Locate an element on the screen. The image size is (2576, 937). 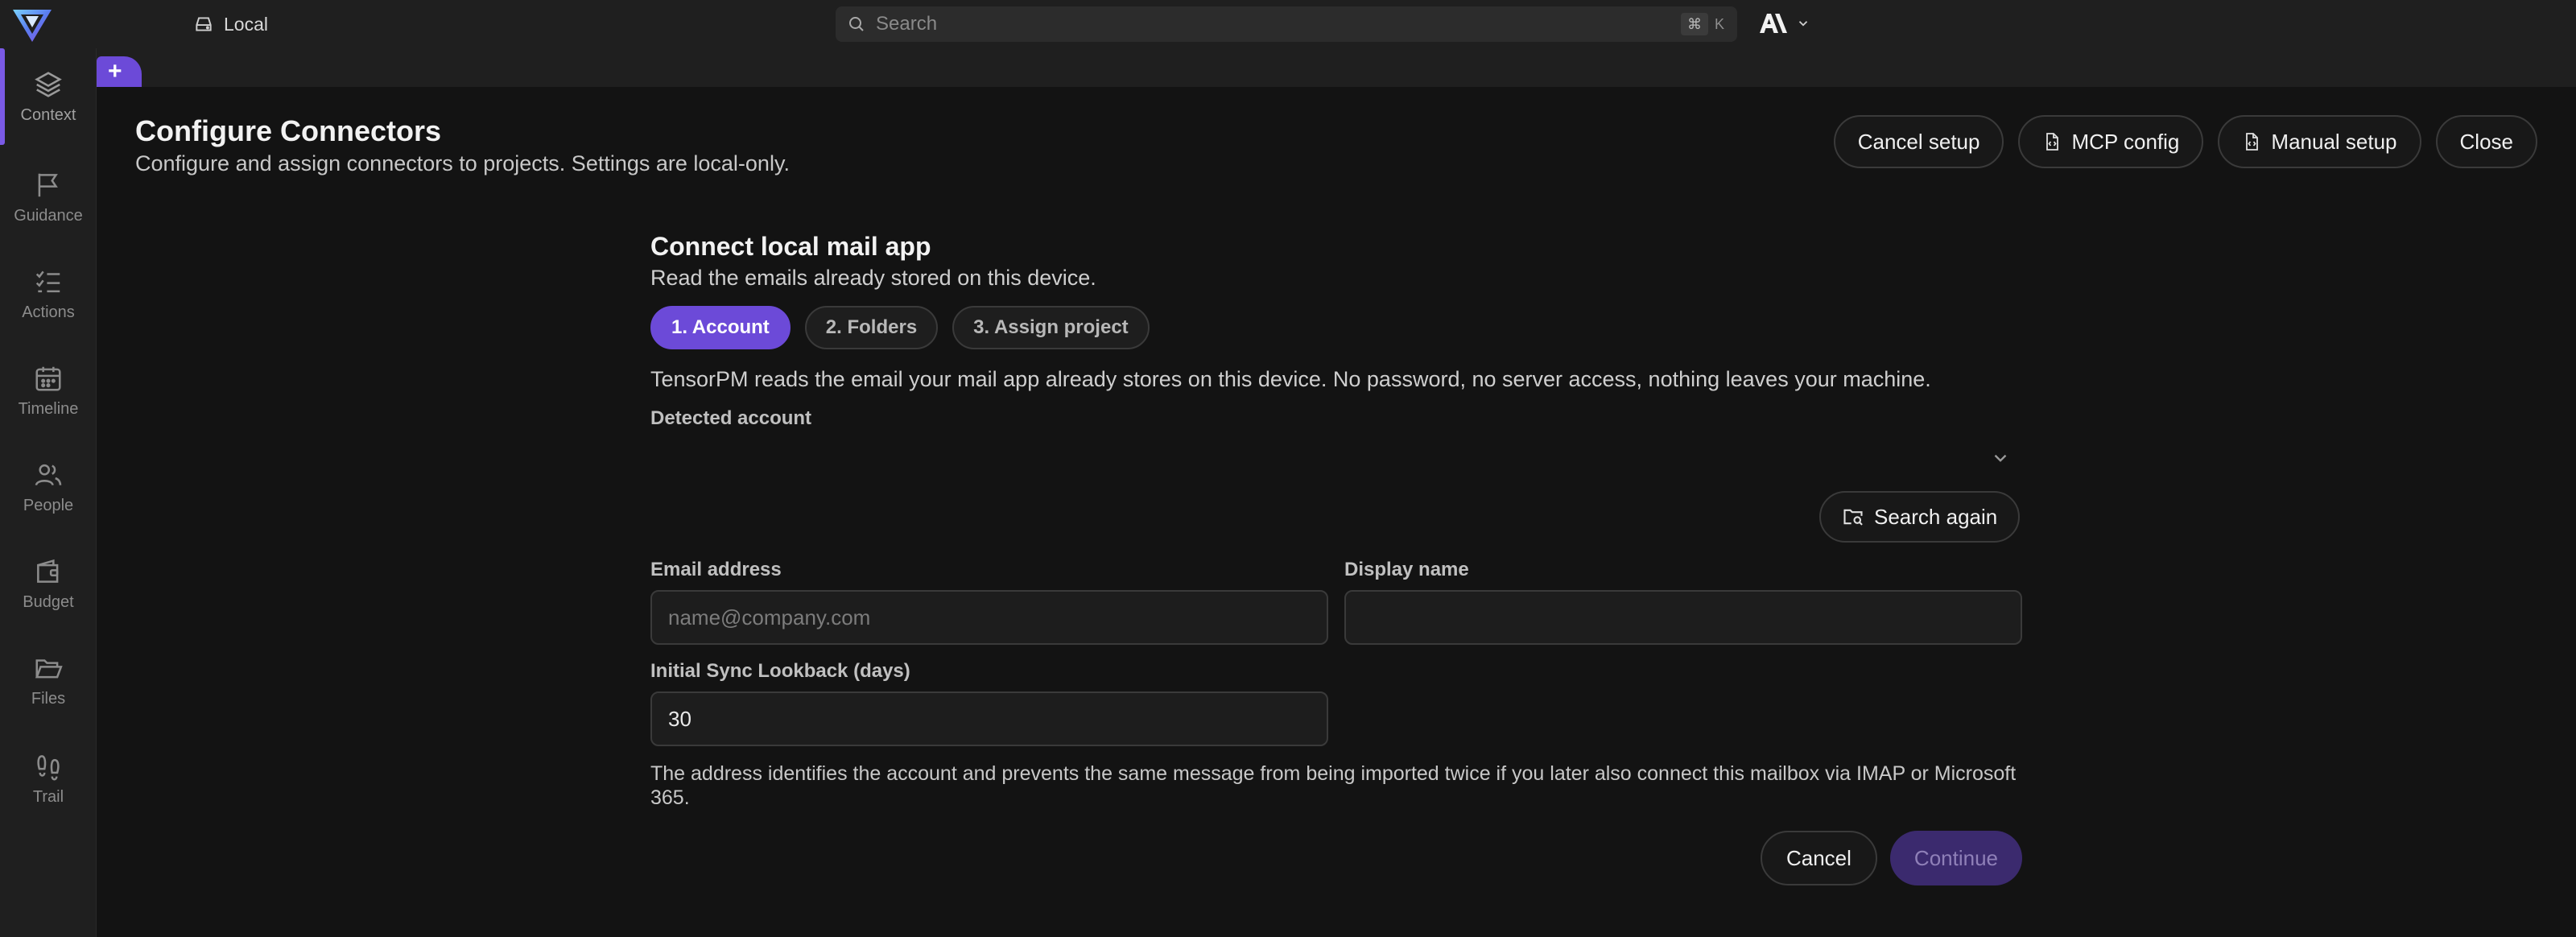
sidebar-item-label: Budget is located at coordinates (48, 601).